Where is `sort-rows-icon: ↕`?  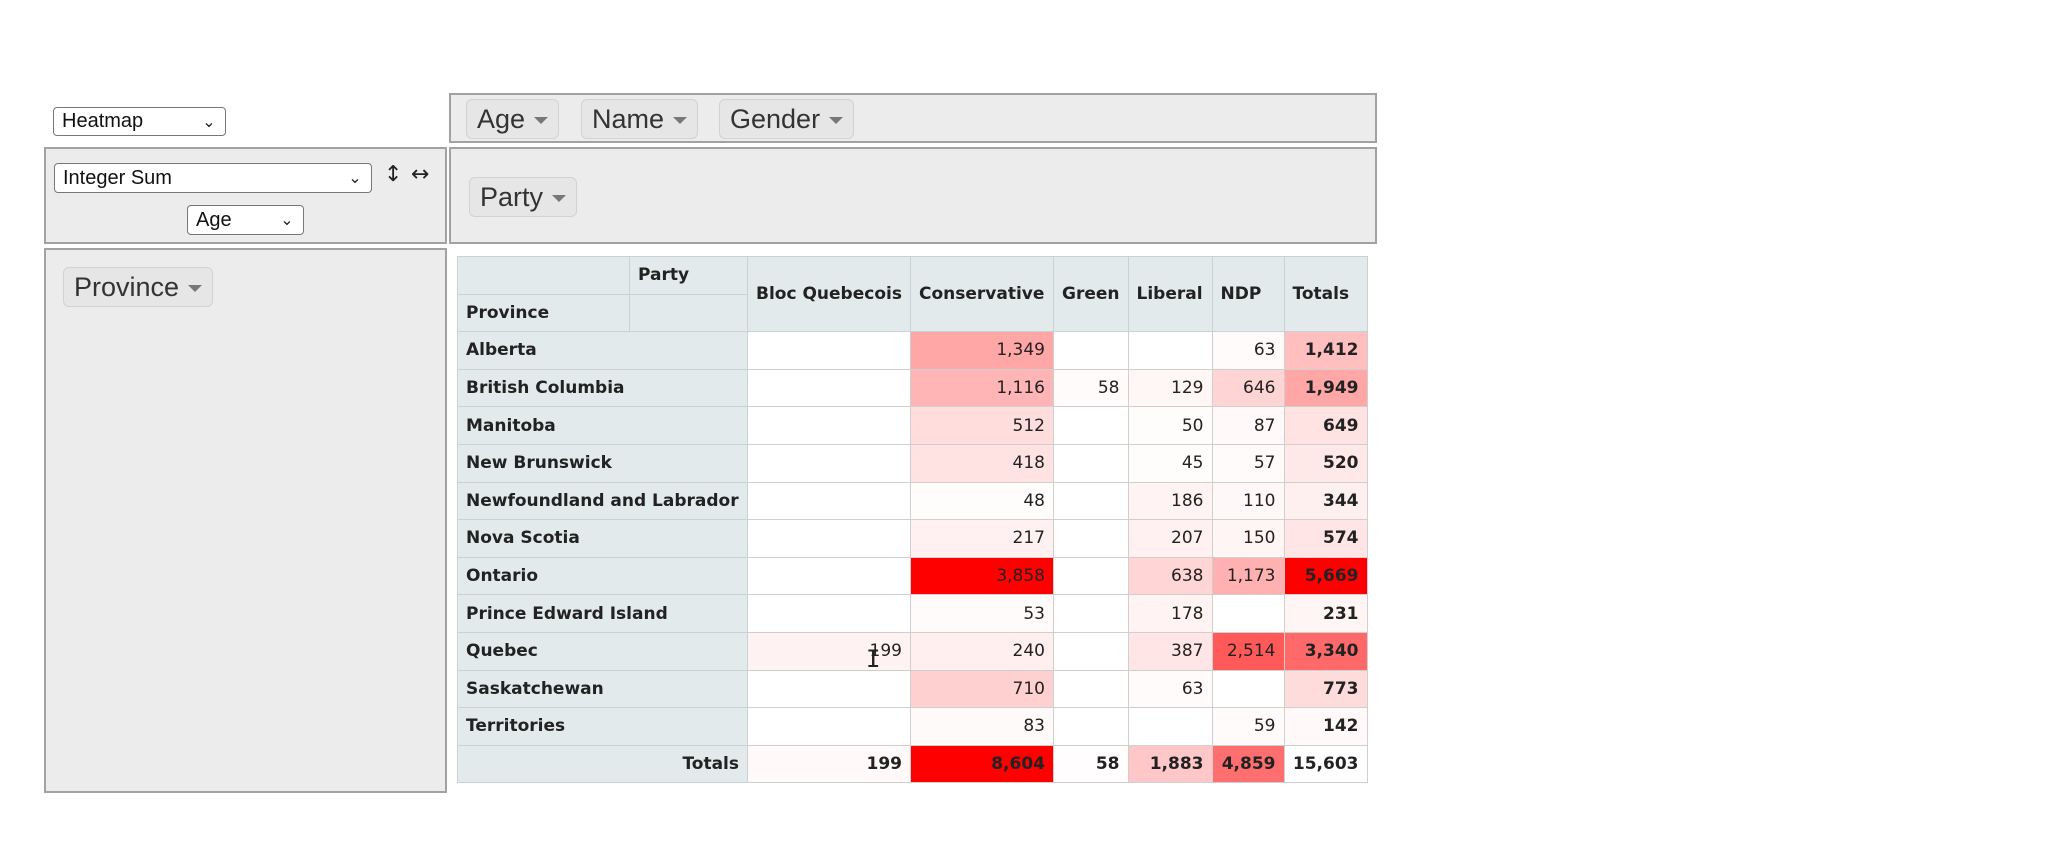
sort-rows-icon: ↕ is located at coordinates (393, 174).